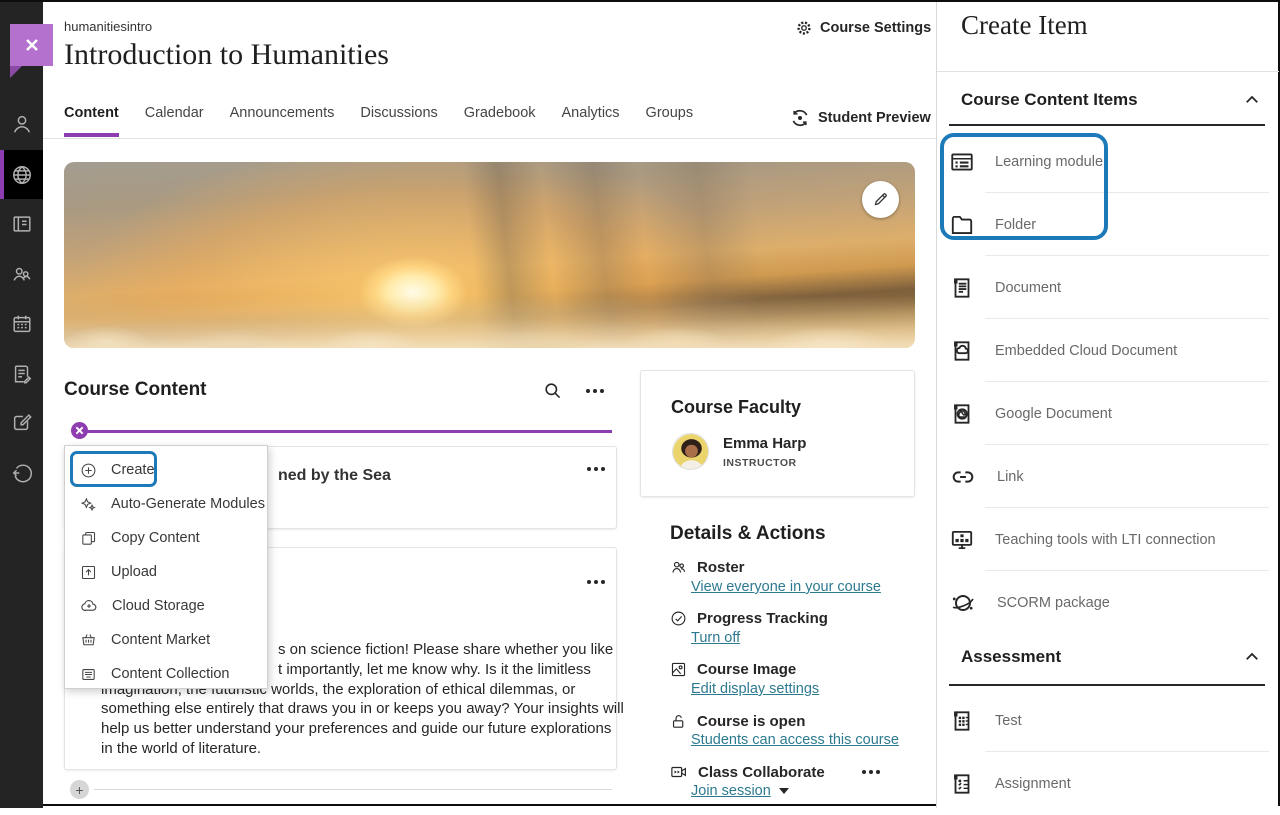  What do you see at coordinates (863, 28) in the screenshot?
I see `course-settings-button: Course Settings` at bounding box center [863, 28].